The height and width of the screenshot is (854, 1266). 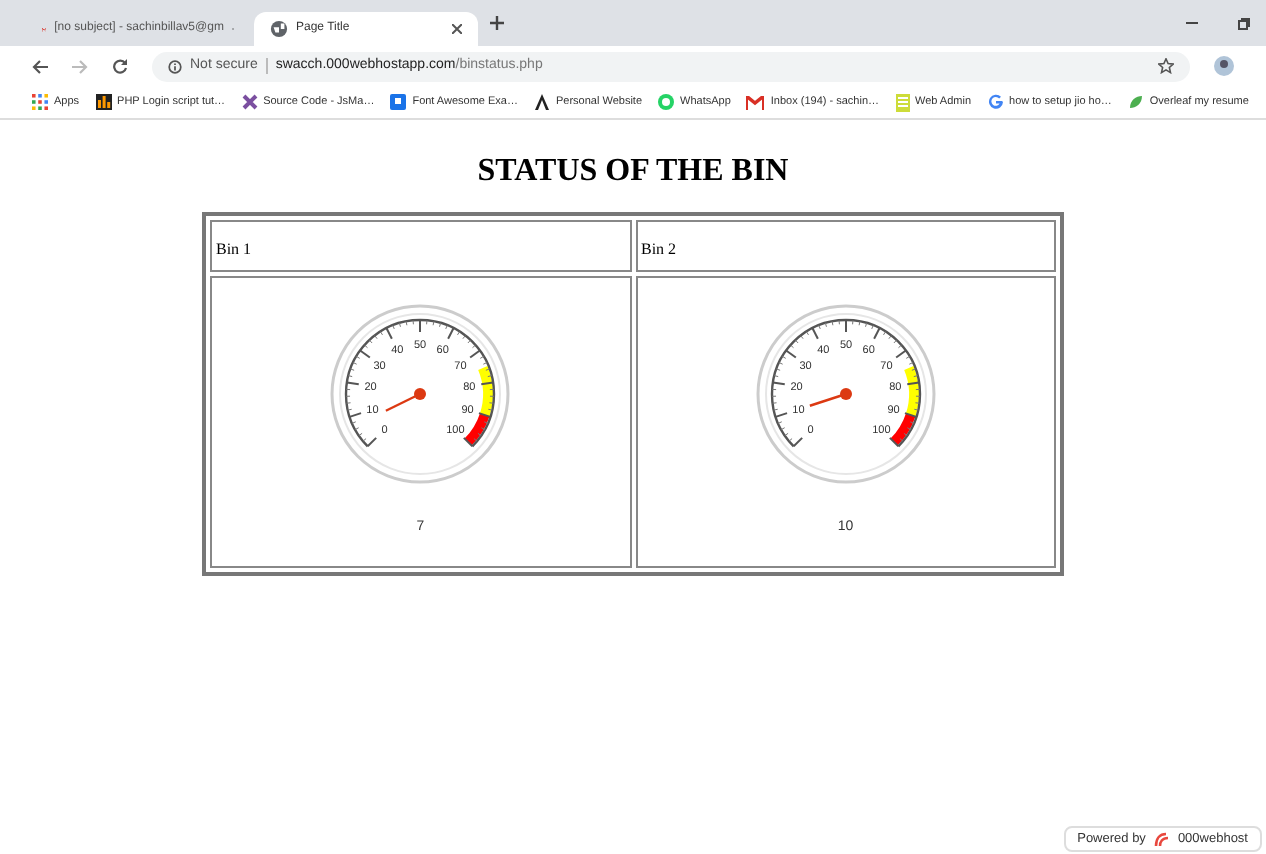 What do you see at coordinates (120, 66) in the screenshot?
I see `reload-icon` at bounding box center [120, 66].